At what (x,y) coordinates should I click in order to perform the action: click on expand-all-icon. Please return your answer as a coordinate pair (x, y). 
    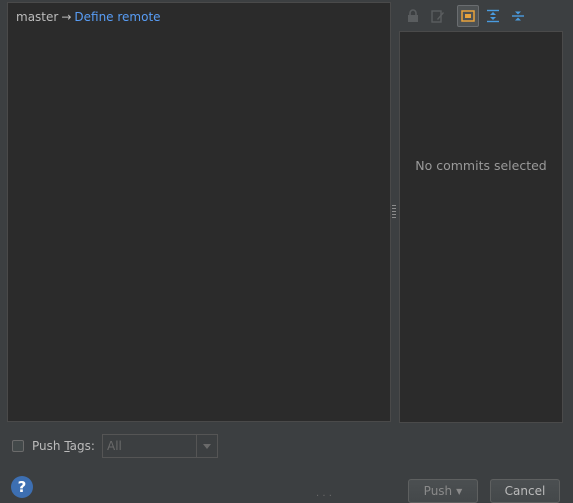
    Looking at the image, I should click on (493, 16).